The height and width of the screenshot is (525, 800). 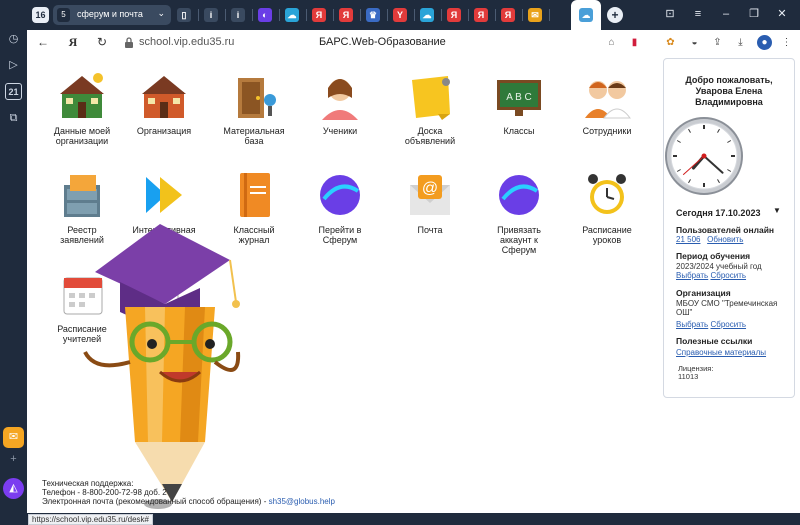 I want to click on chalkboard-icon: A B C, so click(x=519, y=96).